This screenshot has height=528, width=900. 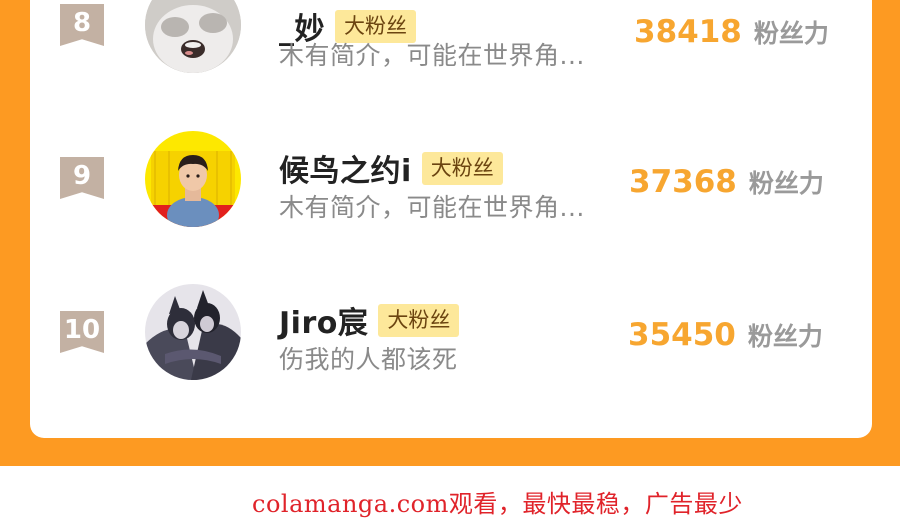 I want to click on rank-number: 9, so click(x=82, y=175).